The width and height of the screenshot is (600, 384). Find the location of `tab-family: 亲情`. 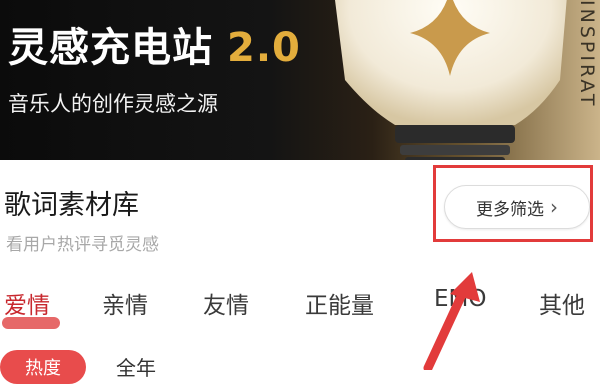

tab-family: 亲情 is located at coordinates (125, 303).